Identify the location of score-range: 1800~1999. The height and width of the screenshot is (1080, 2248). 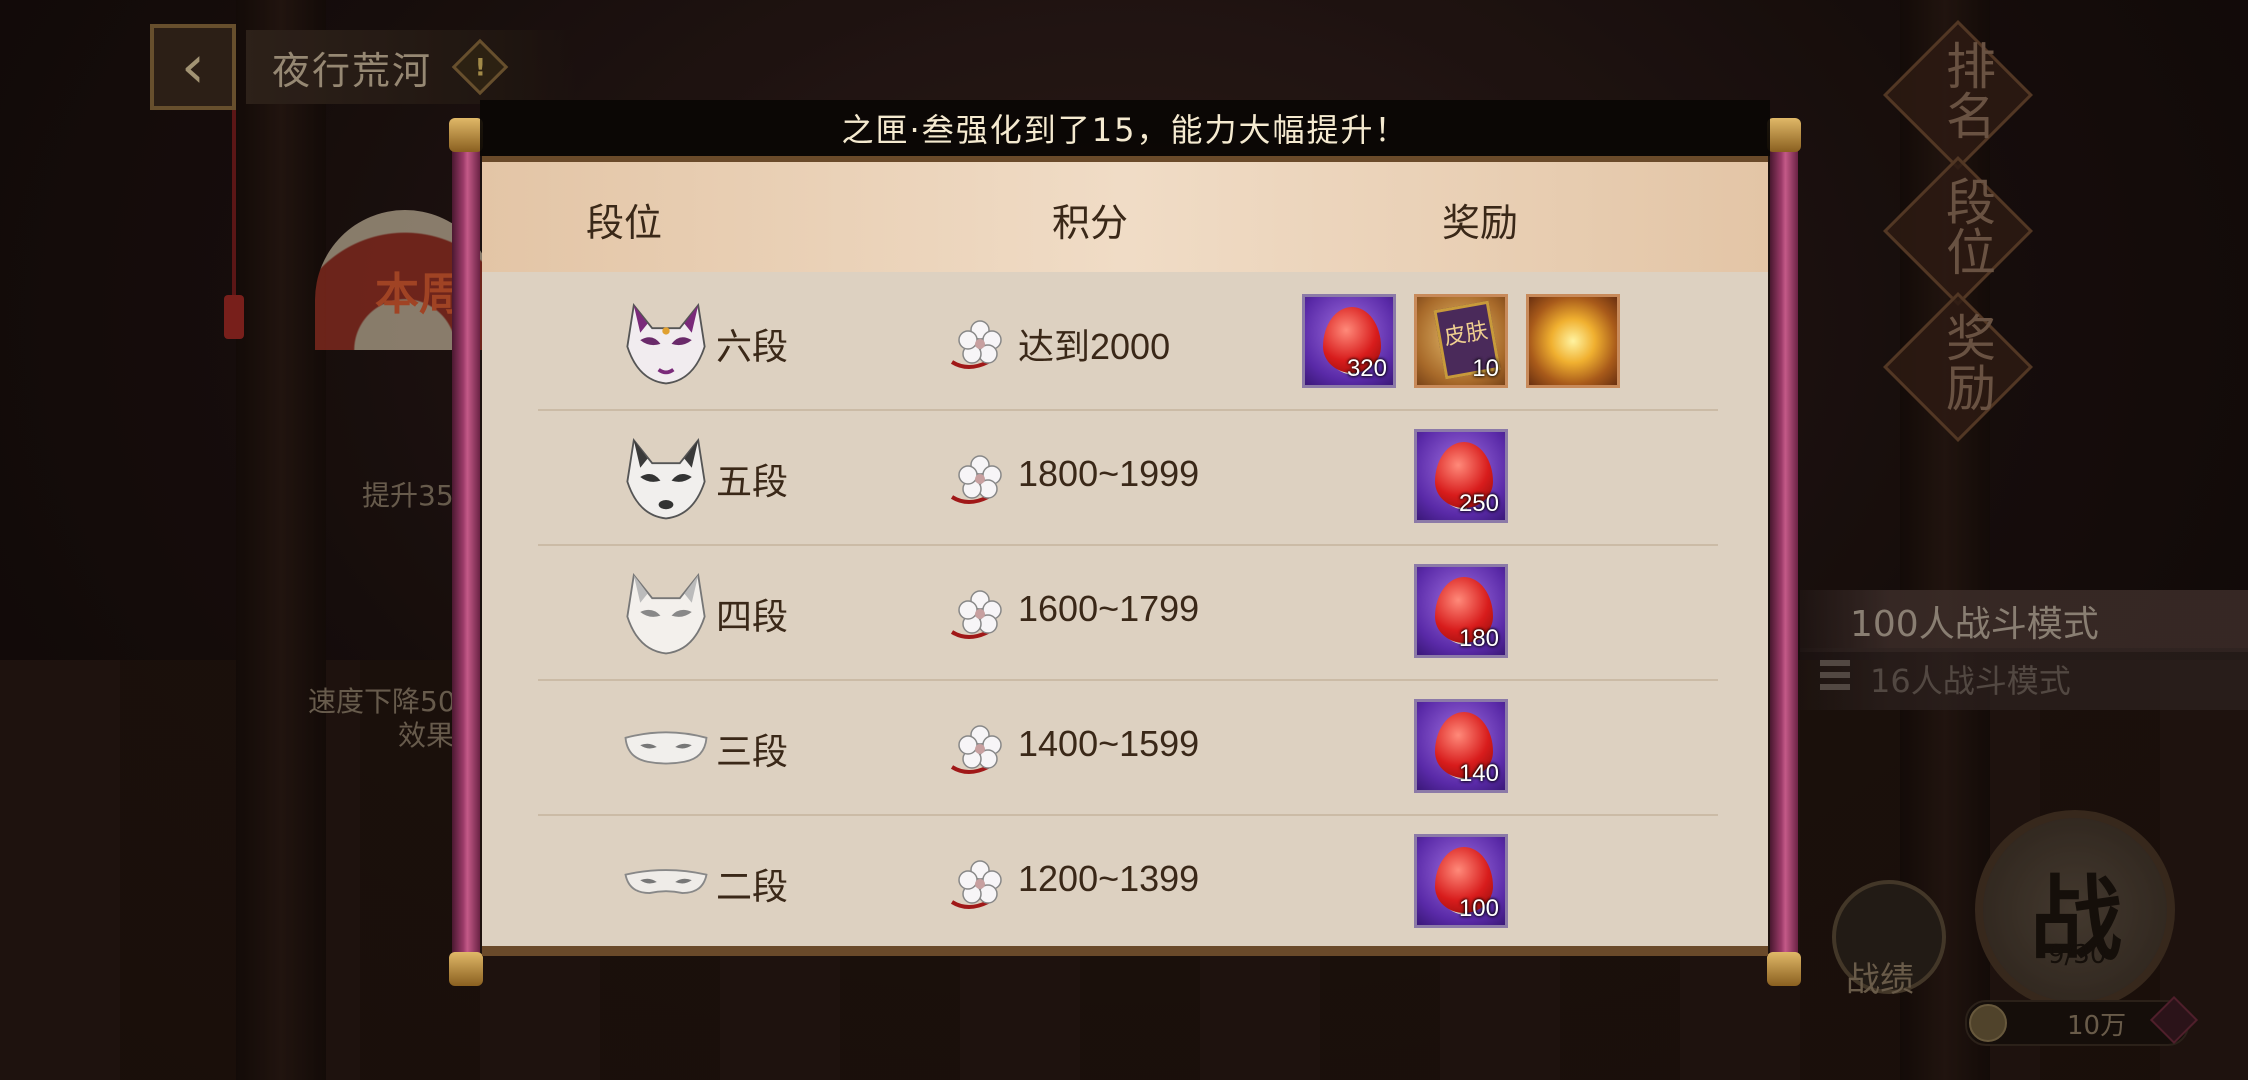
(1109, 473).